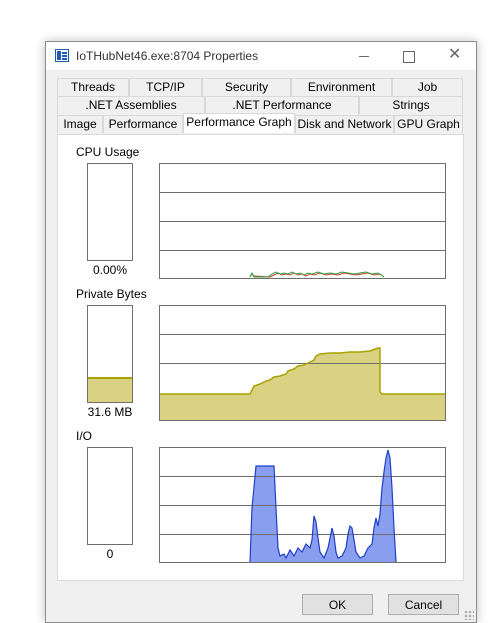 The height and width of the screenshot is (623, 504). I want to click on cpu-usage-value: 0.00%, so click(110, 270).